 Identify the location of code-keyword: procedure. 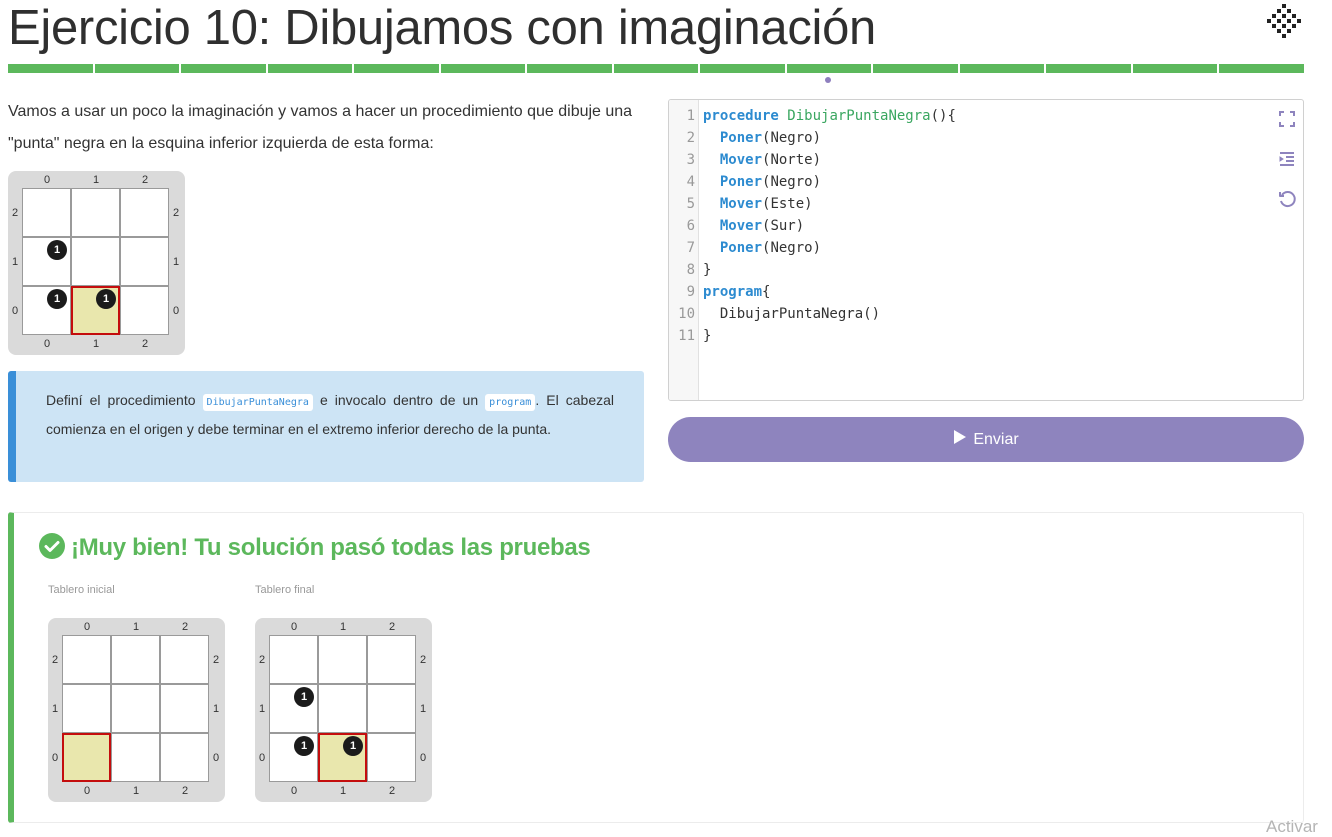
(741, 116).